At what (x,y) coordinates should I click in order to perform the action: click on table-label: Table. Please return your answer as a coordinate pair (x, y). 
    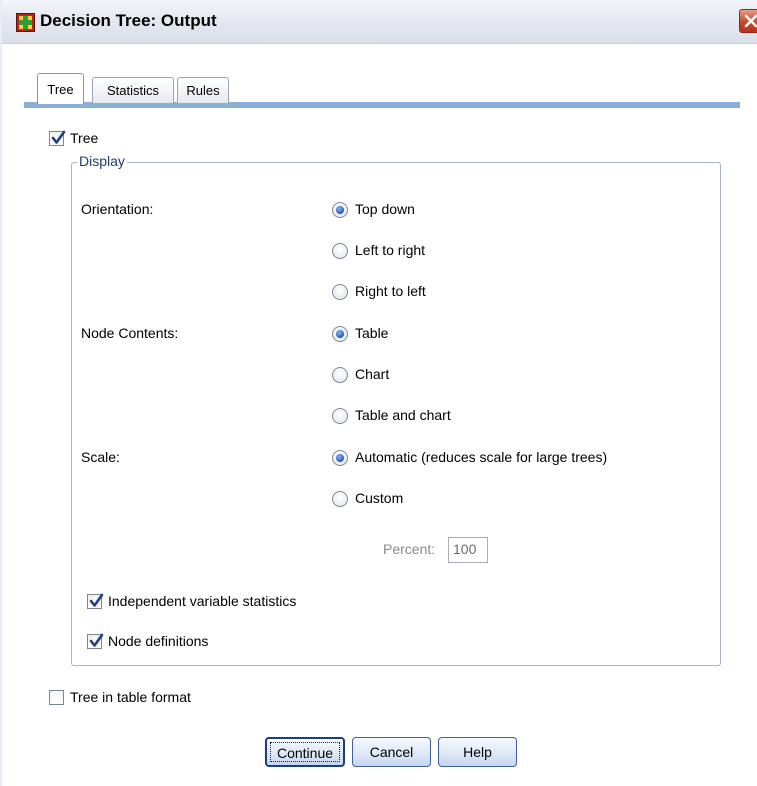
    Looking at the image, I should click on (372, 333).